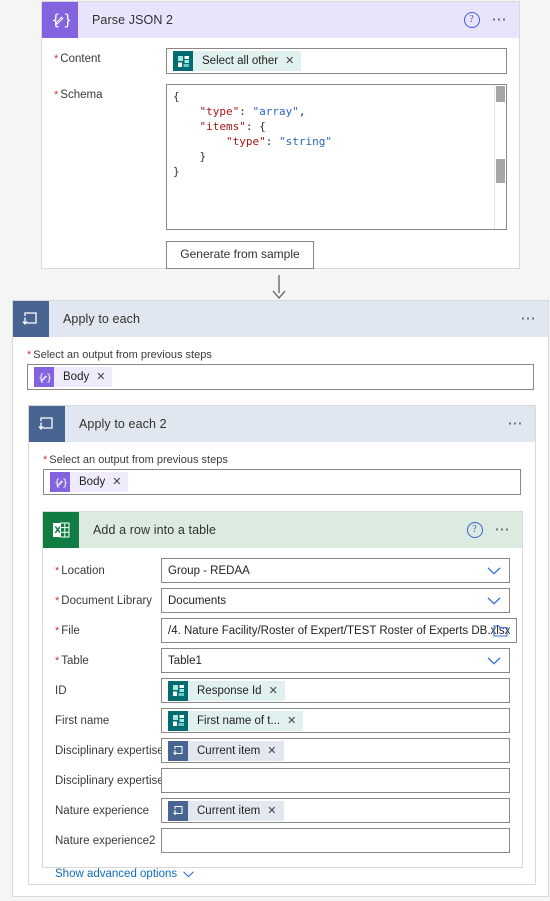 The width and height of the screenshot is (550, 901). I want to click on token-select-all-other: Select all other ✕, so click(237, 61).